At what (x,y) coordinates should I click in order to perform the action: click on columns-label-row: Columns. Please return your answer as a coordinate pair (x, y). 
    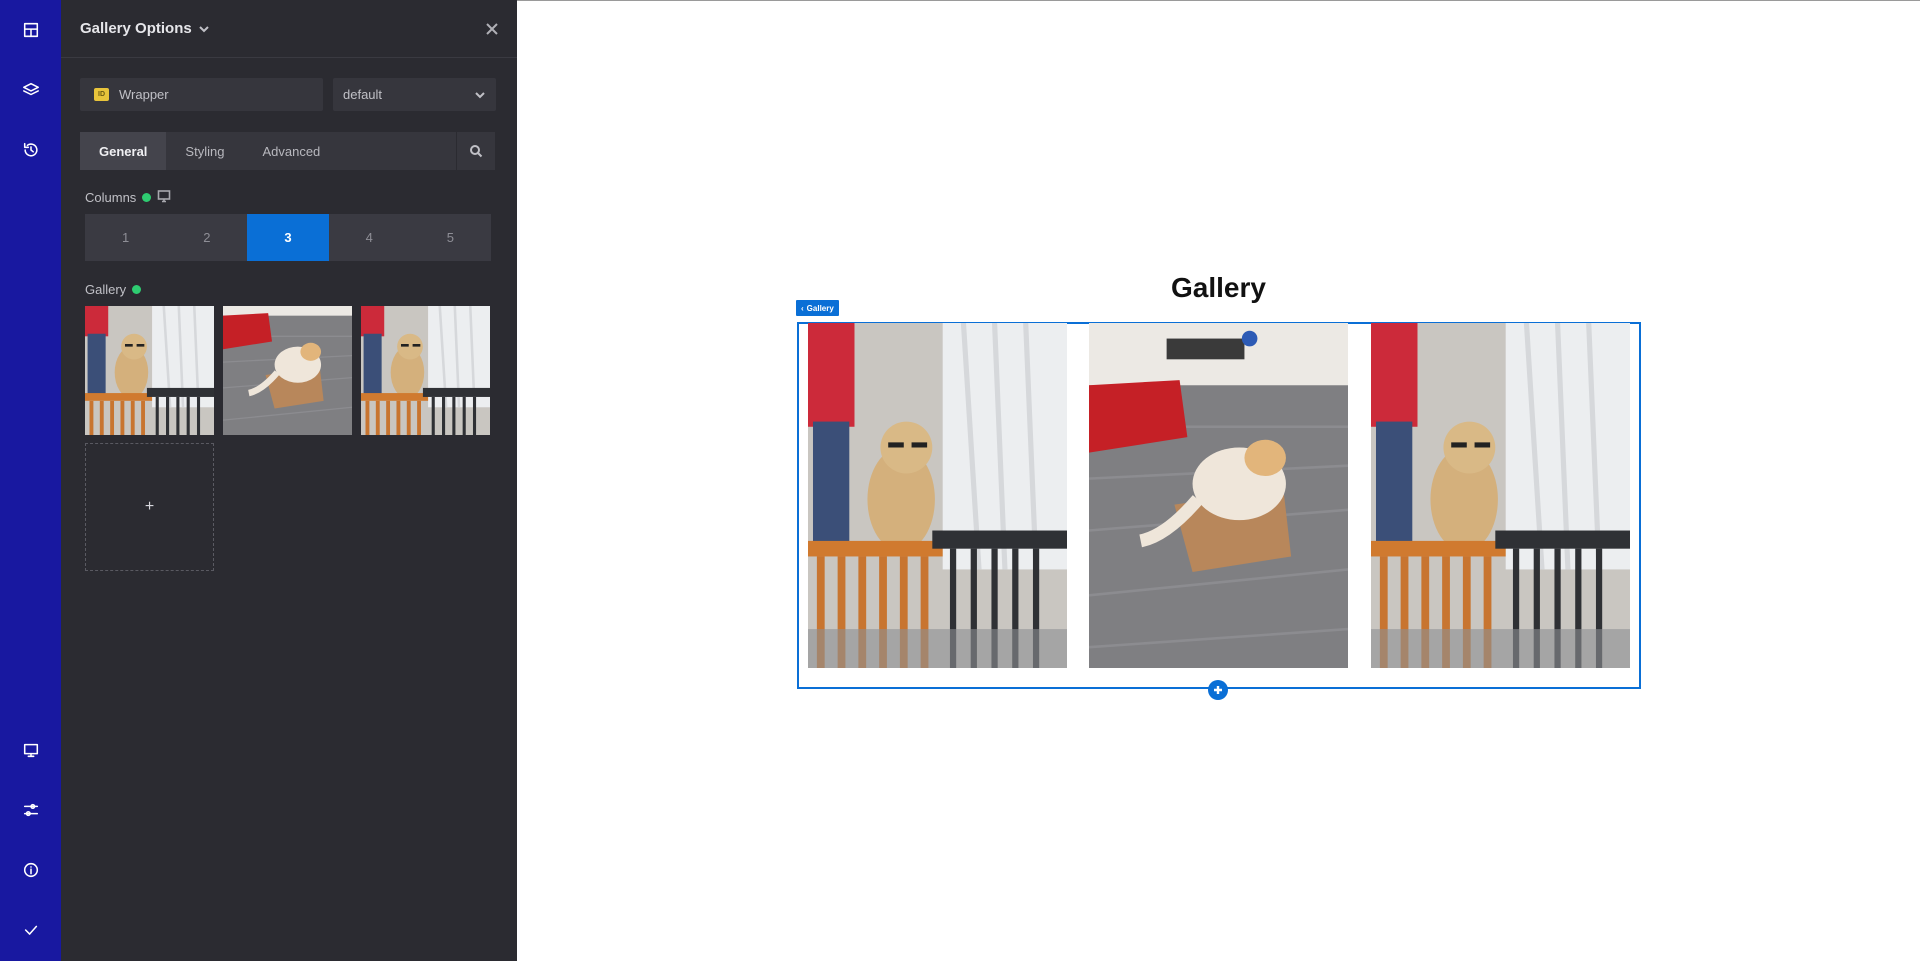
    Looking at the image, I should click on (128, 197).